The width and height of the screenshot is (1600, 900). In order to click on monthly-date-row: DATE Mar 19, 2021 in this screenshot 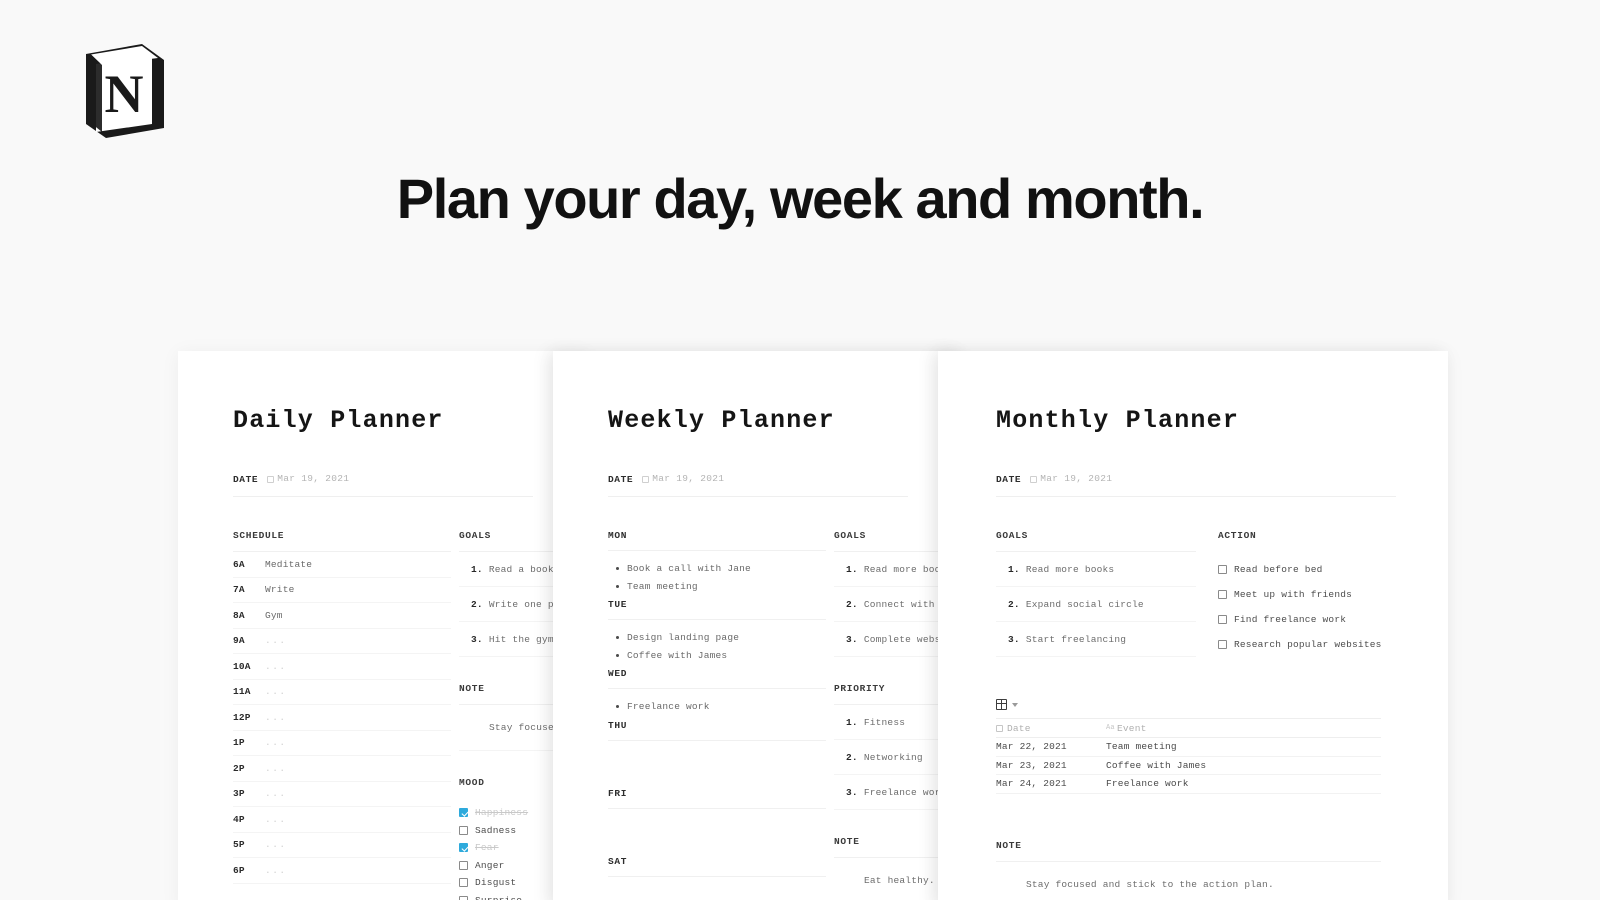, I will do `click(1196, 485)`.